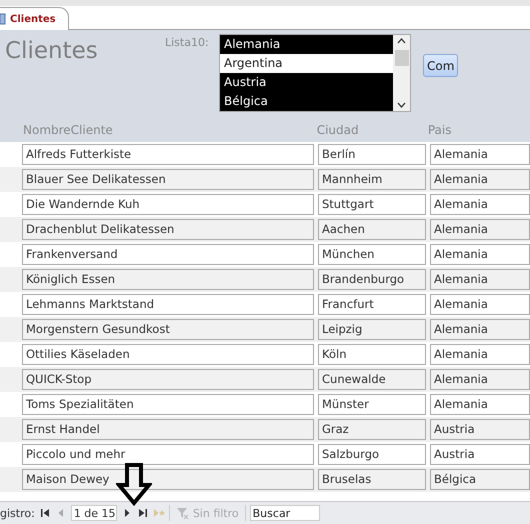 This screenshot has width=530, height=524. What do you see at coordinates (168, 254) in the screenshot?
I see `text-field: Frankenversand` at bounding box center [168, 254].